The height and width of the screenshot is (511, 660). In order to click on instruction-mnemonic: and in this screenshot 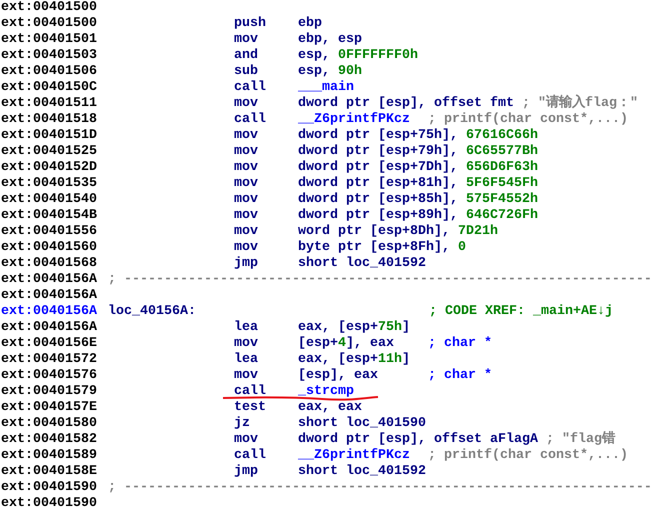, I will do `click(246, 56)`.